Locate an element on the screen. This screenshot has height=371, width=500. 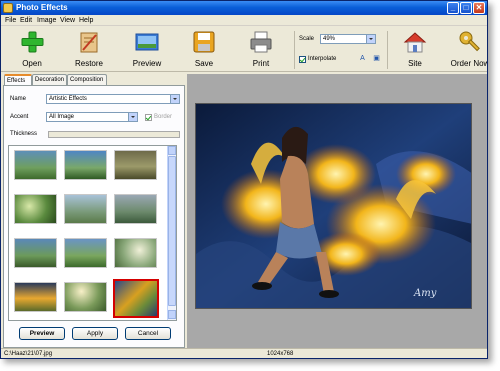
effect-thumbnail-selected is located at coordinates (136, 298).